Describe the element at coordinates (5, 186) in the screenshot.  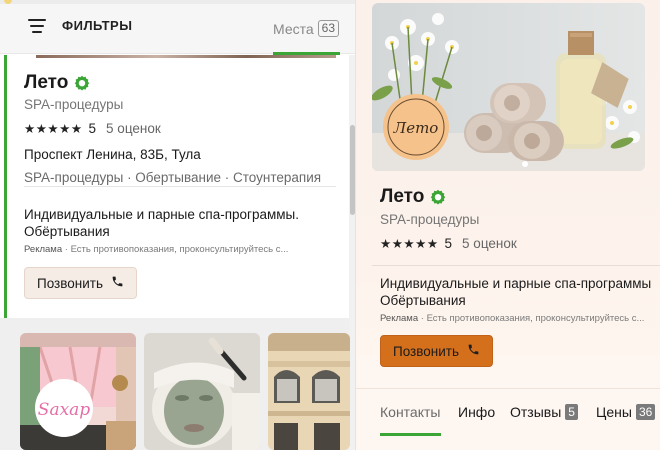
I see `selected-indicator` at that location.